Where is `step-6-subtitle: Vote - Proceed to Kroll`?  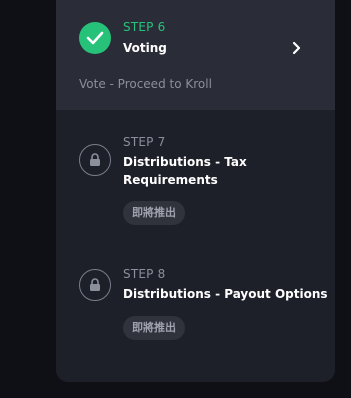 step-6-subtitle: Vote - Proceed to Kroll is located at coordinates (145, 84).